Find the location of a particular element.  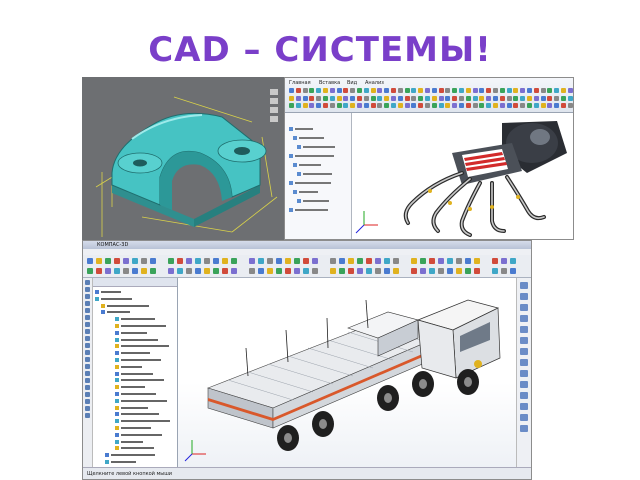

ribbon-tab: Вставка is located at coordinates (329, 83).